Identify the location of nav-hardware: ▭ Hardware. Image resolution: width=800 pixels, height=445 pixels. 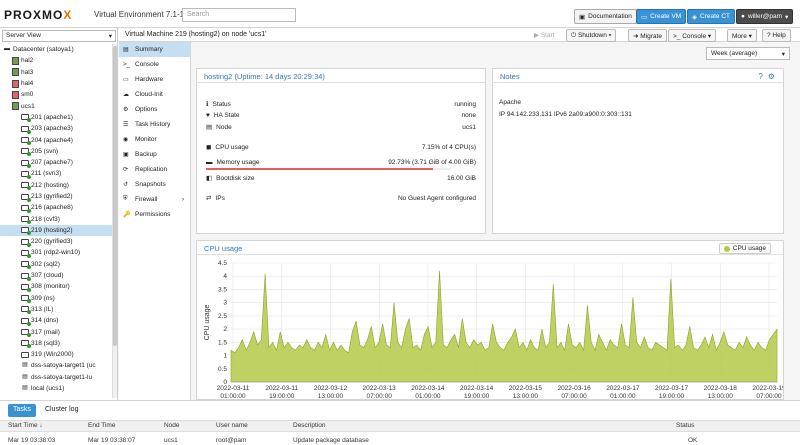
(154, 79).